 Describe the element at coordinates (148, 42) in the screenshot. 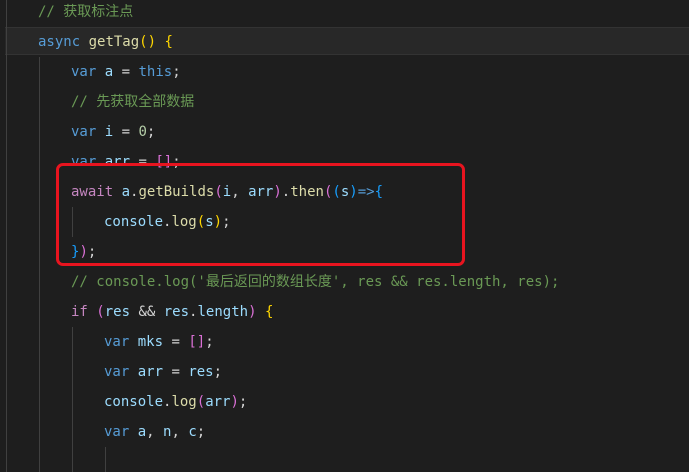

I see `code-token: ()` at that location.